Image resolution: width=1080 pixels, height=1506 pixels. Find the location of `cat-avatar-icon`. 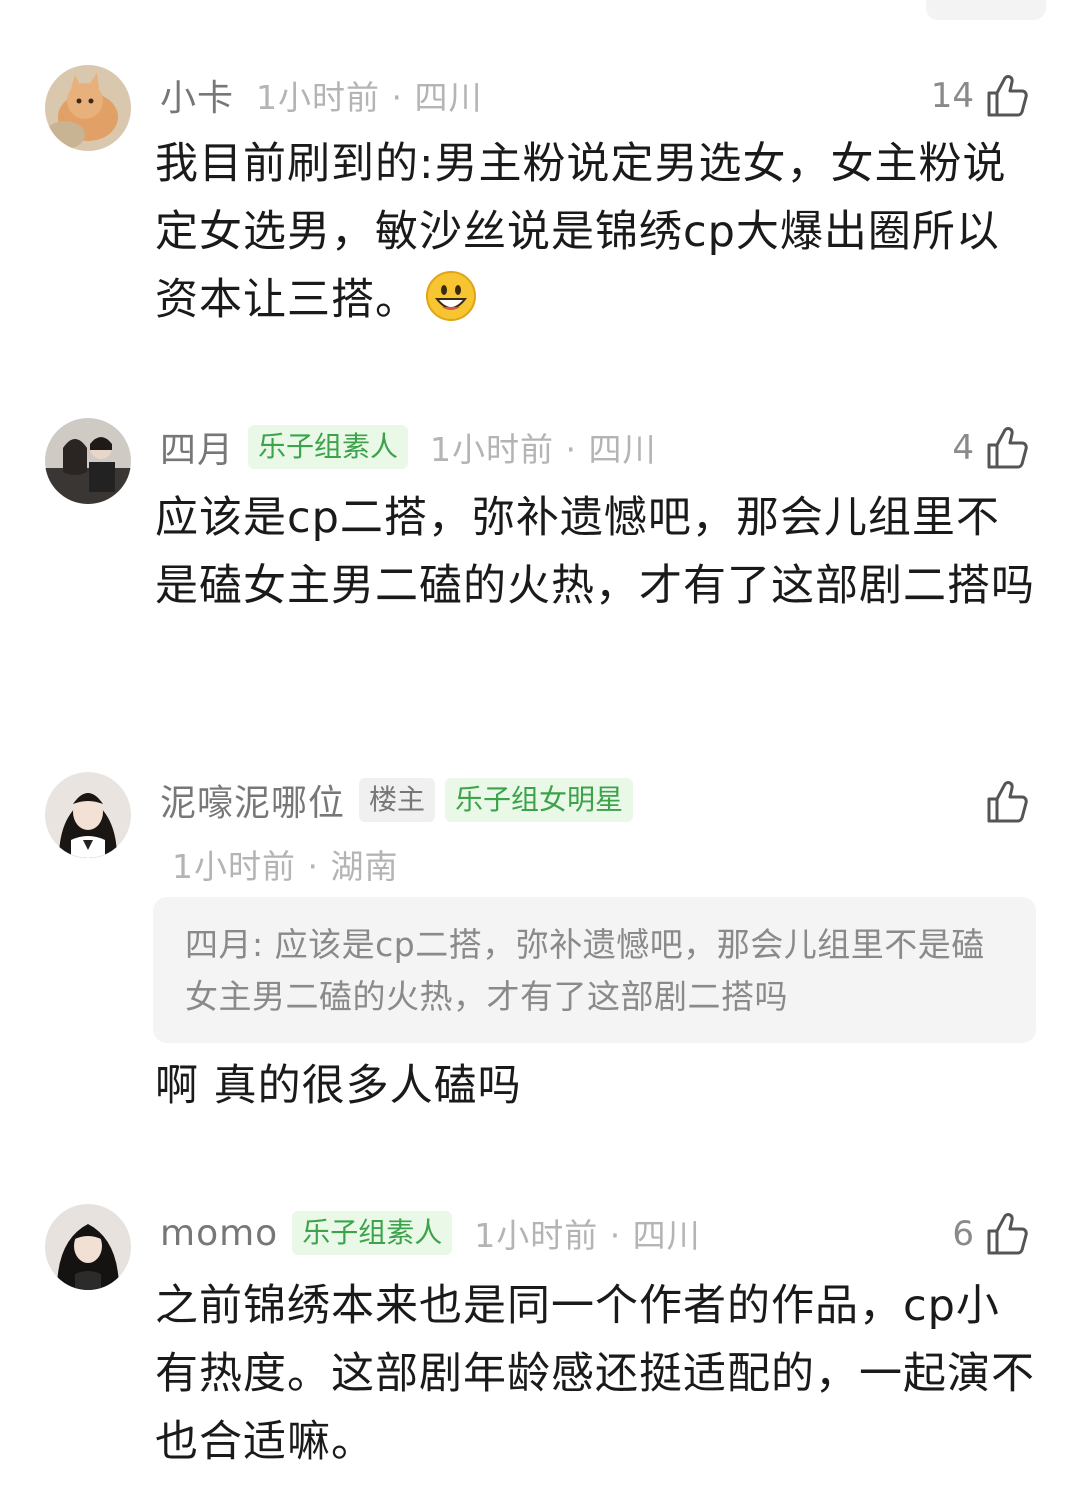

cat-avatar-icon is located at coordinates (88, 108).